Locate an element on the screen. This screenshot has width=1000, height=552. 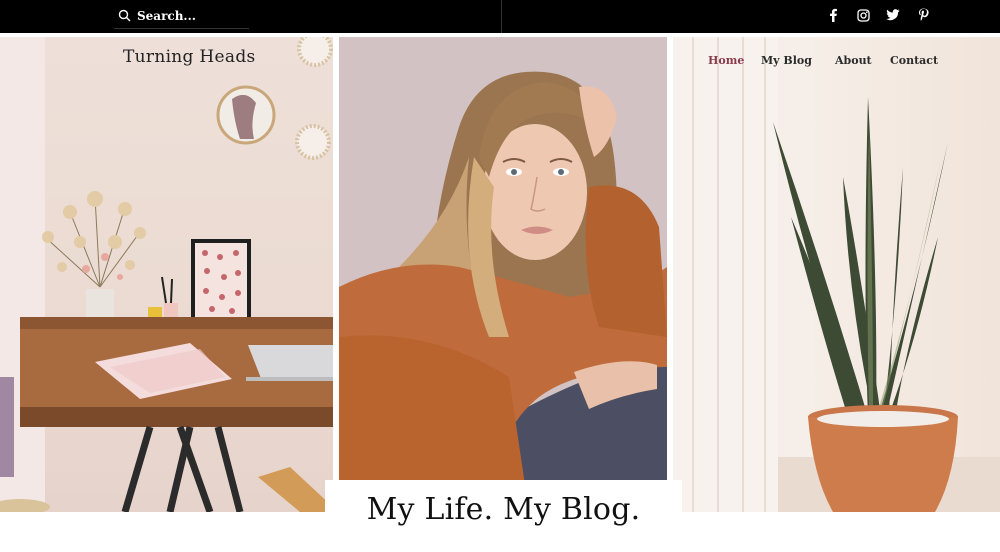
search-box is located at coordinates (181, 16).